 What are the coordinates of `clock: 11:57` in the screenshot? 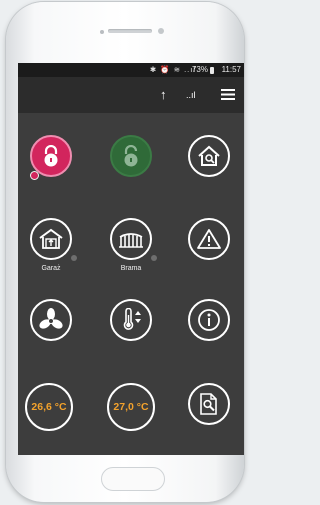 It's located at (231, 69).